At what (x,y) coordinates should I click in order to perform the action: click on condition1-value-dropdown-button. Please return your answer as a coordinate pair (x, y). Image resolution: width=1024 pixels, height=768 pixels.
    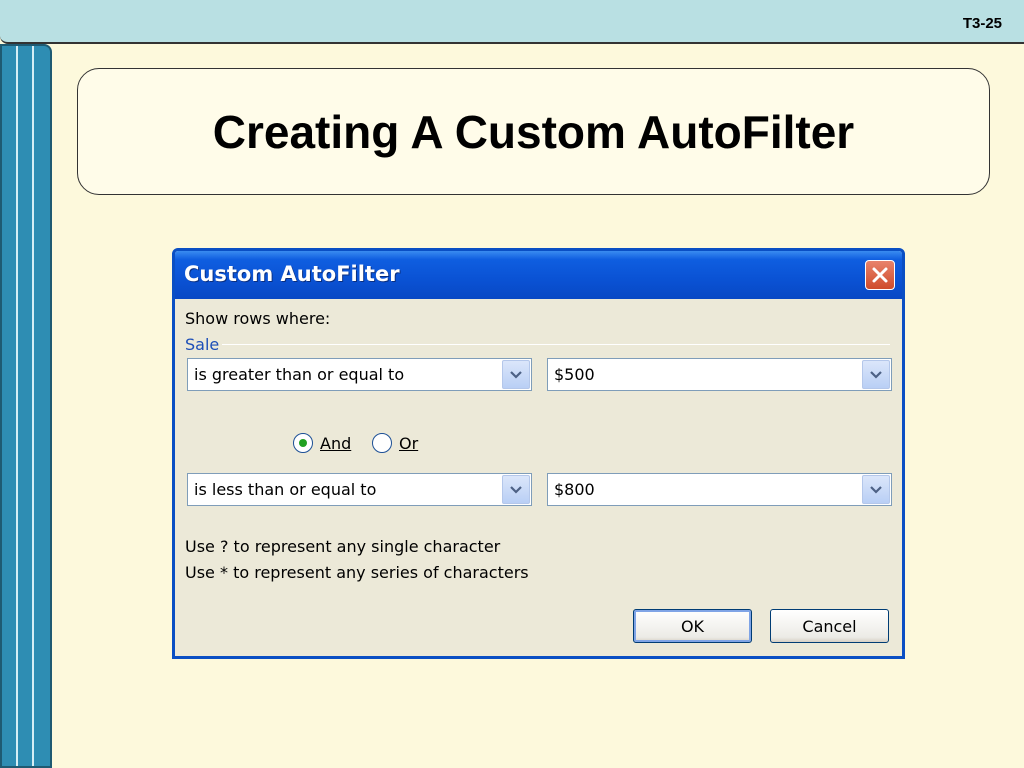
    Looking at the image, I should click on (876, 374).